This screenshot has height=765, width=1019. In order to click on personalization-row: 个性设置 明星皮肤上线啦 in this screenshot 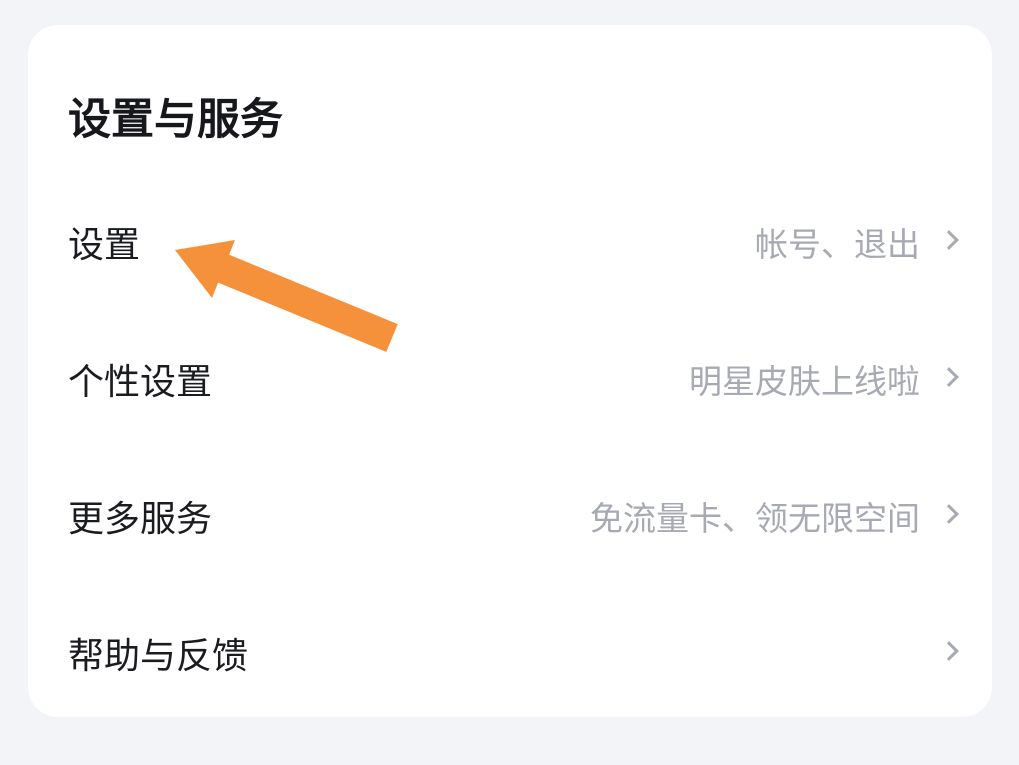, I will do `click(510, 379)`.